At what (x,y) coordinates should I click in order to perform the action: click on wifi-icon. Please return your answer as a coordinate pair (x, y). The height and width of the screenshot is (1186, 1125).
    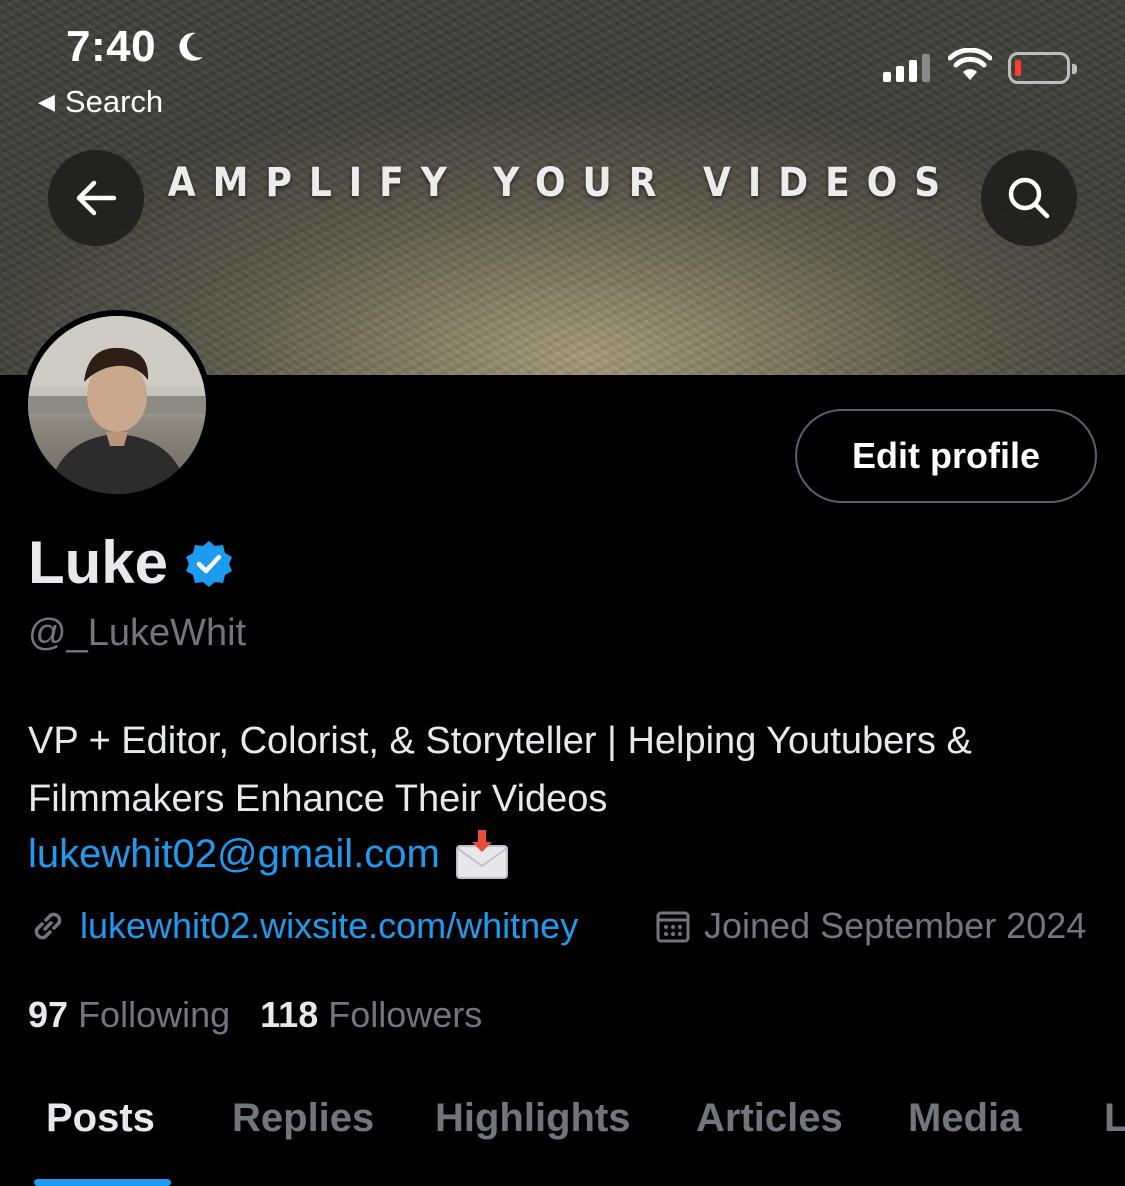
    Looking at the image, I should click on (970, 67).